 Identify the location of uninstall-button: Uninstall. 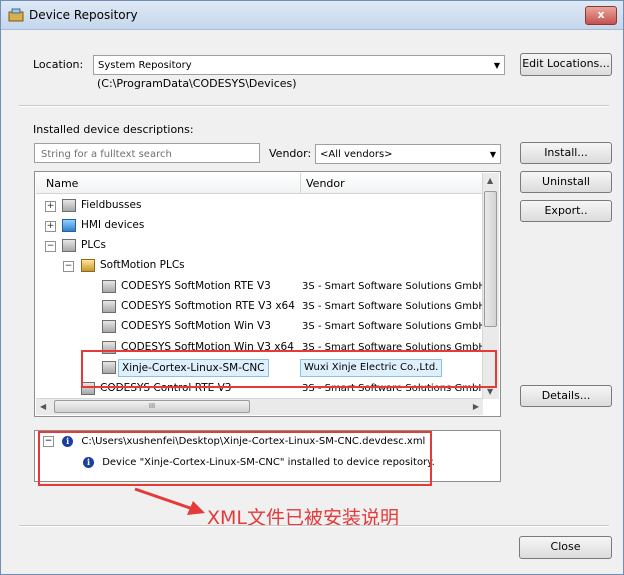
(566, 182).